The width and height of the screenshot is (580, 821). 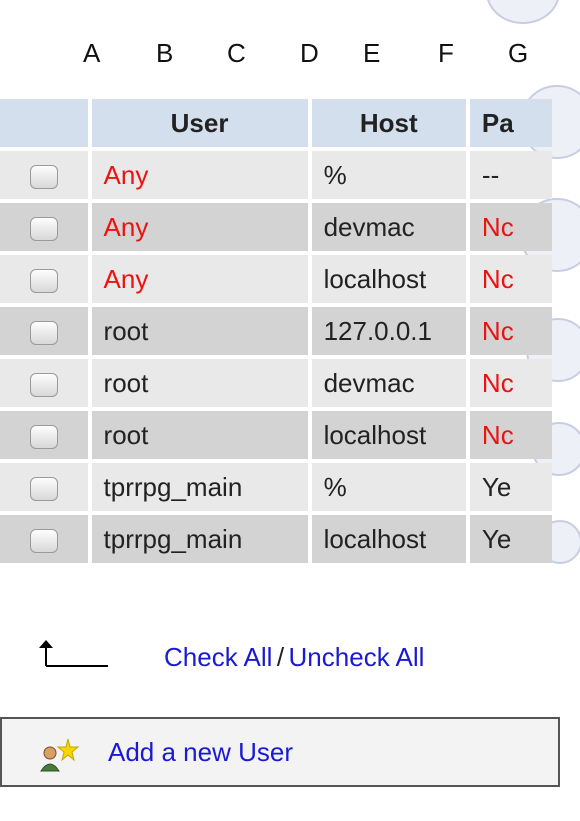 I want to click on column-letter: D, so click(x=309, y=53).